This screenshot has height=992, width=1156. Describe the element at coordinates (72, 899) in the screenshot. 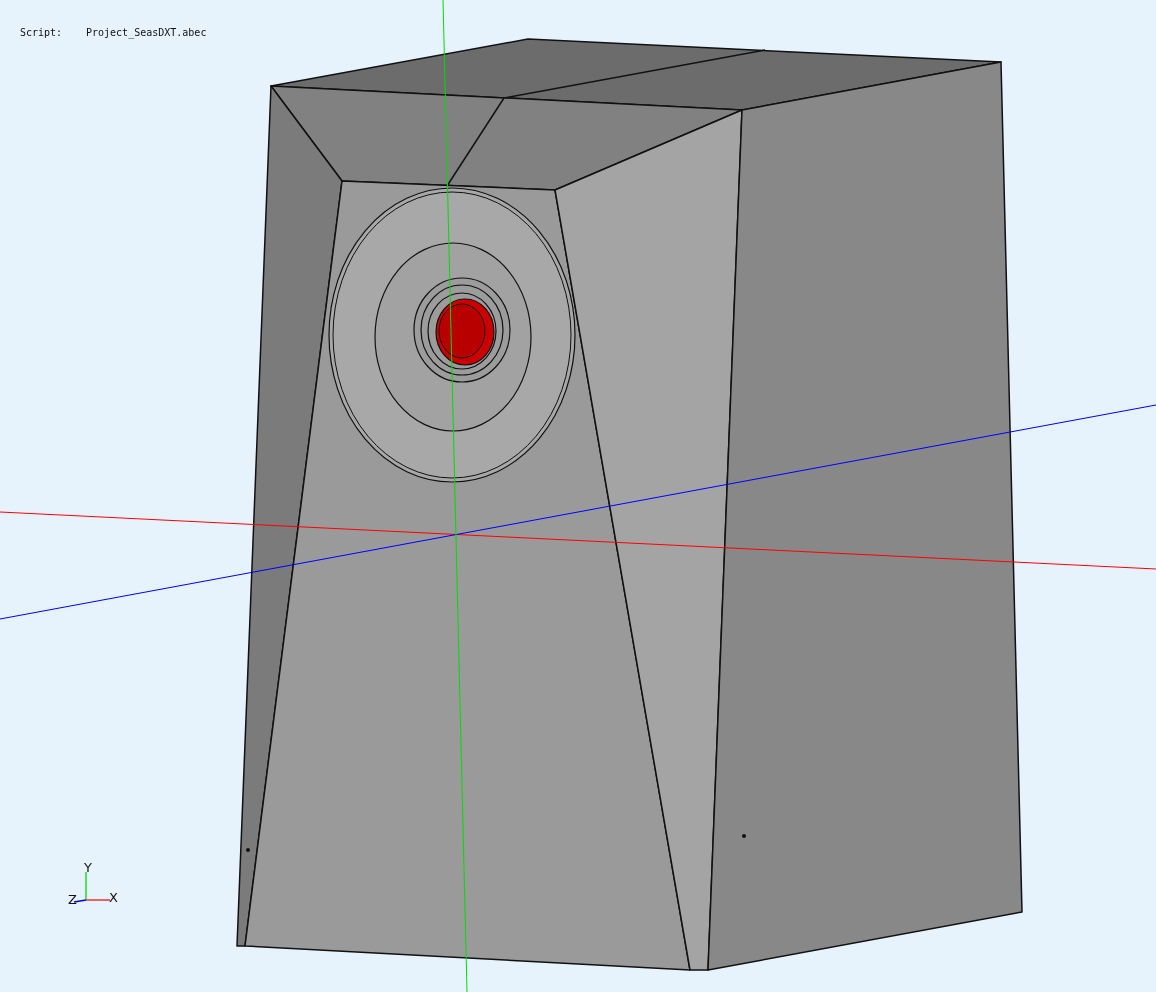

I see `z-axis-label: Z` at that location.